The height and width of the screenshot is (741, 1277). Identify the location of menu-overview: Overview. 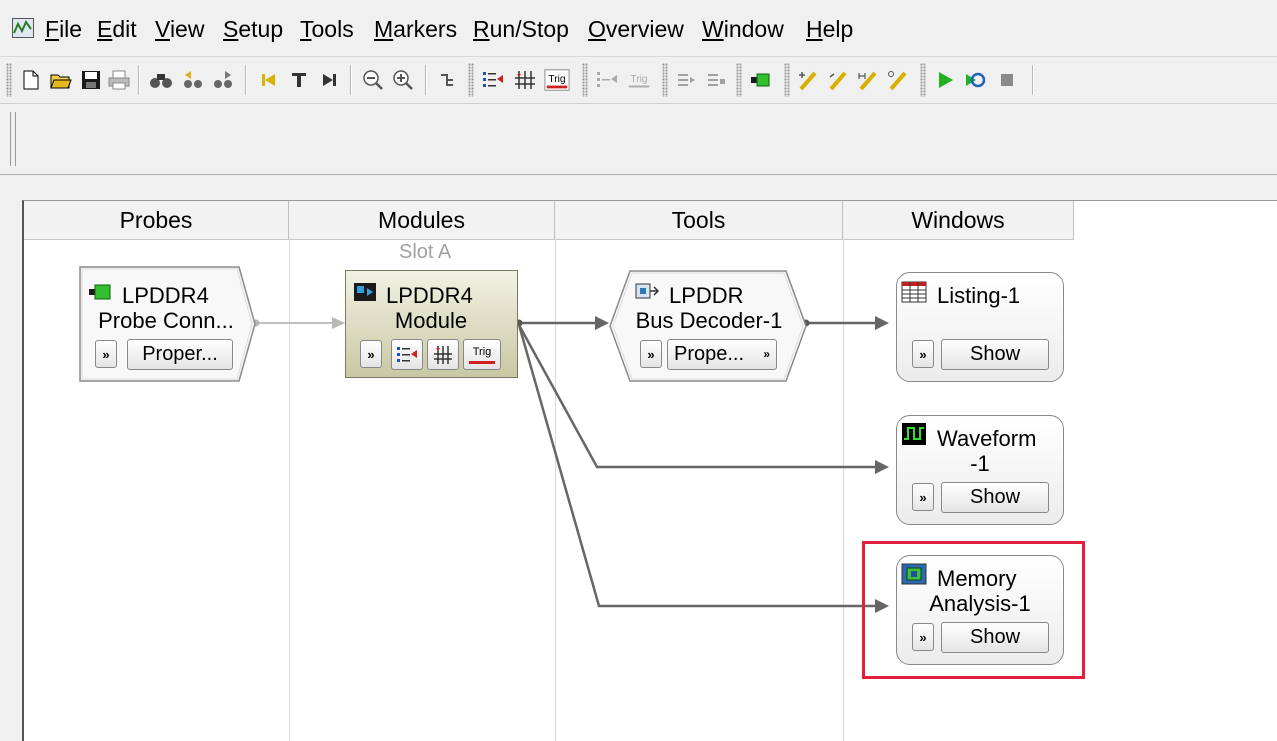
(636, 29).